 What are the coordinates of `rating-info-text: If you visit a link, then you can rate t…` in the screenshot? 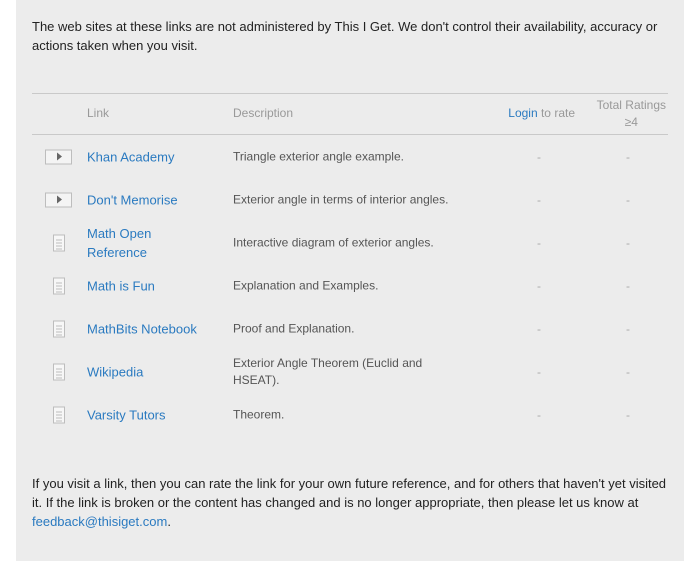 It's located at (352, 502).